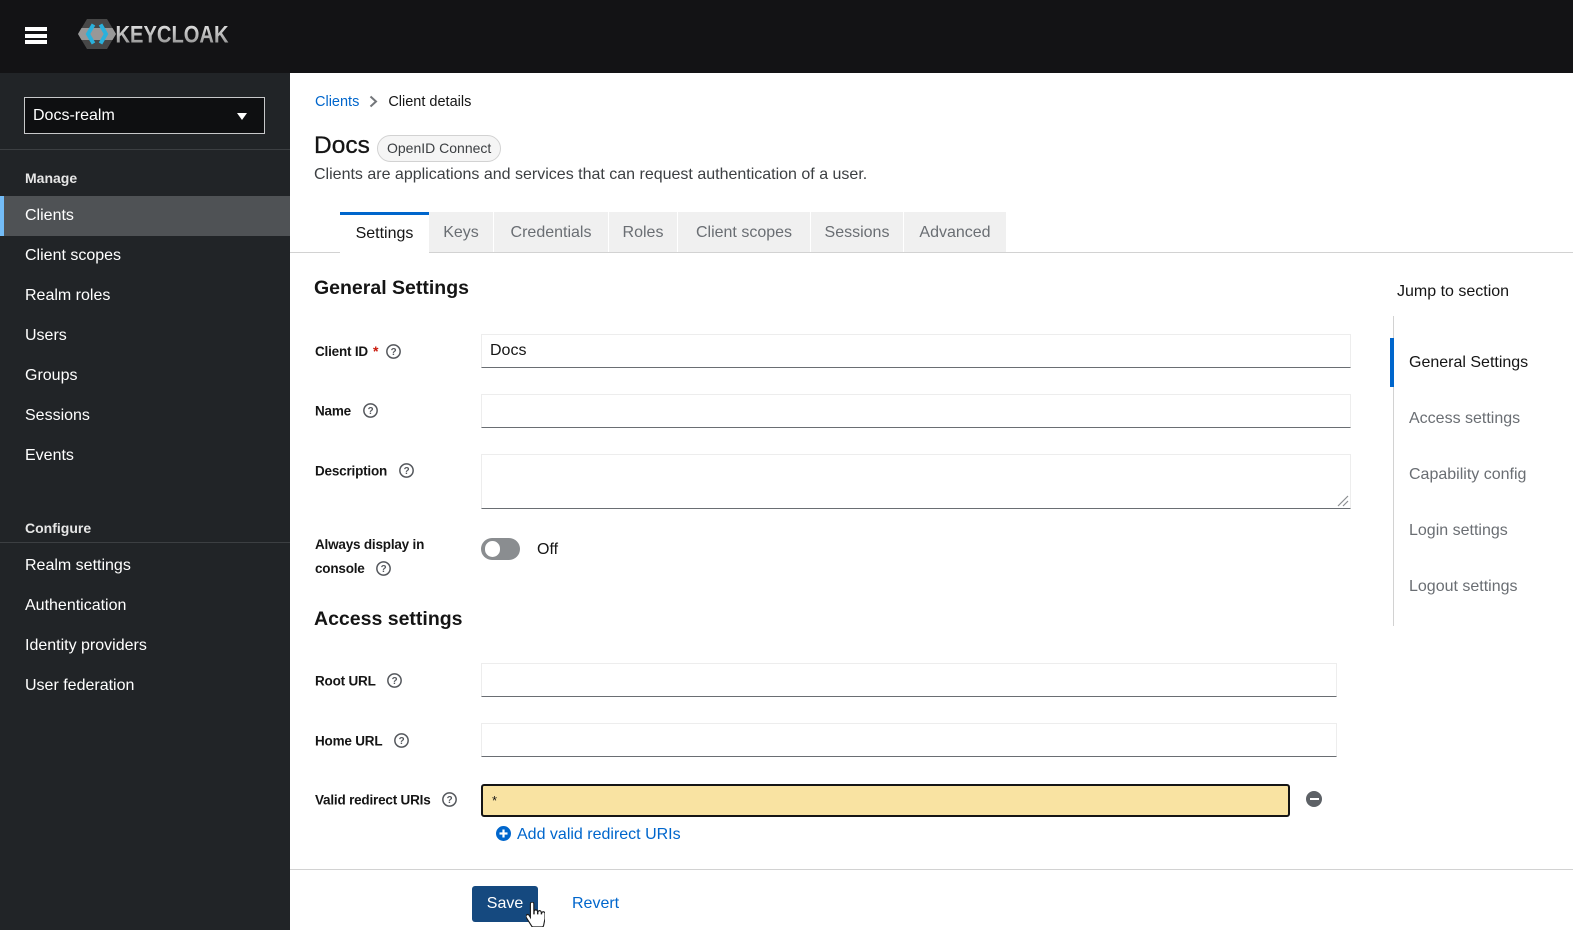 The image size is (1573, 930). Describe the element at coordinates (173, 35) in the screenshot. I see `svg-text: KEYCLOAK` at that location.